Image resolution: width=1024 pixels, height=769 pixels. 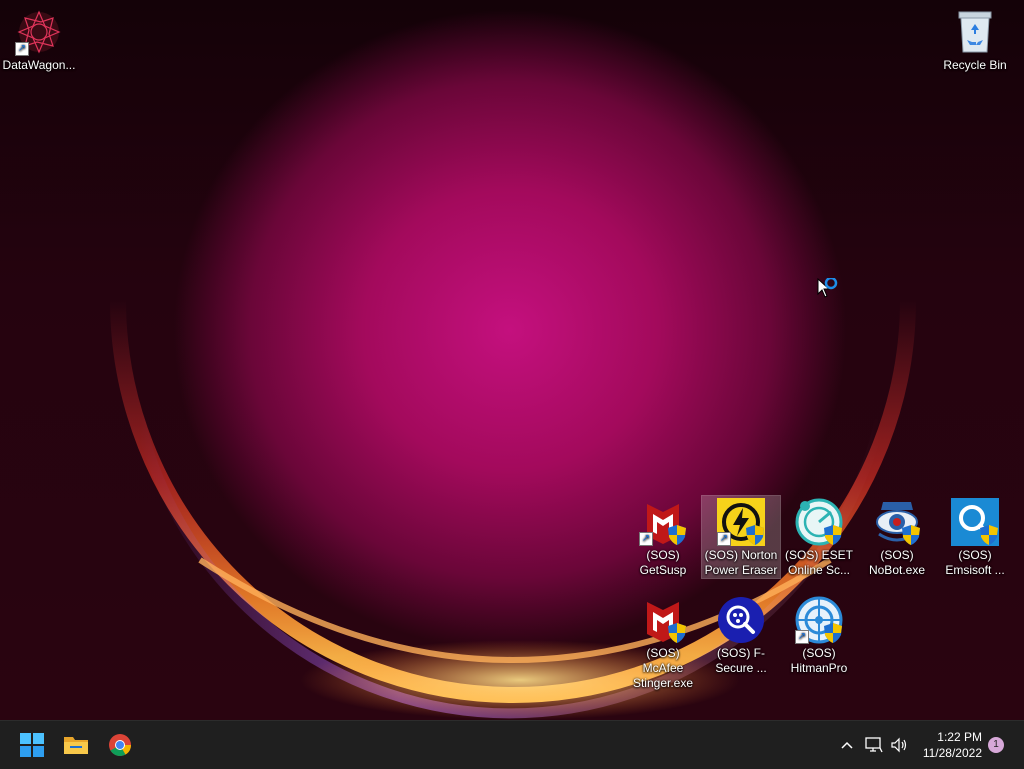 I want to click on network-icon, so click(x=874, y=745).